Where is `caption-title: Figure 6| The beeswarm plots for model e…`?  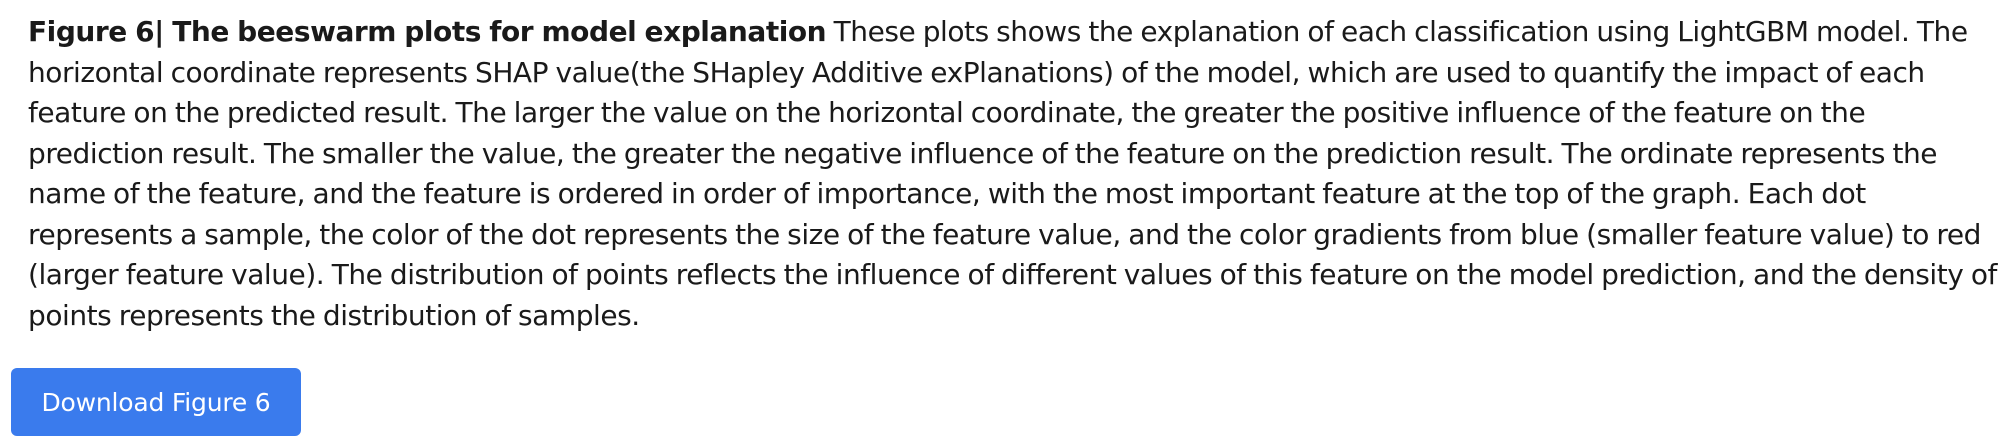 caption-title: Figure 6| The beeswarm plots for model e… is located at coordinates (427, 31).